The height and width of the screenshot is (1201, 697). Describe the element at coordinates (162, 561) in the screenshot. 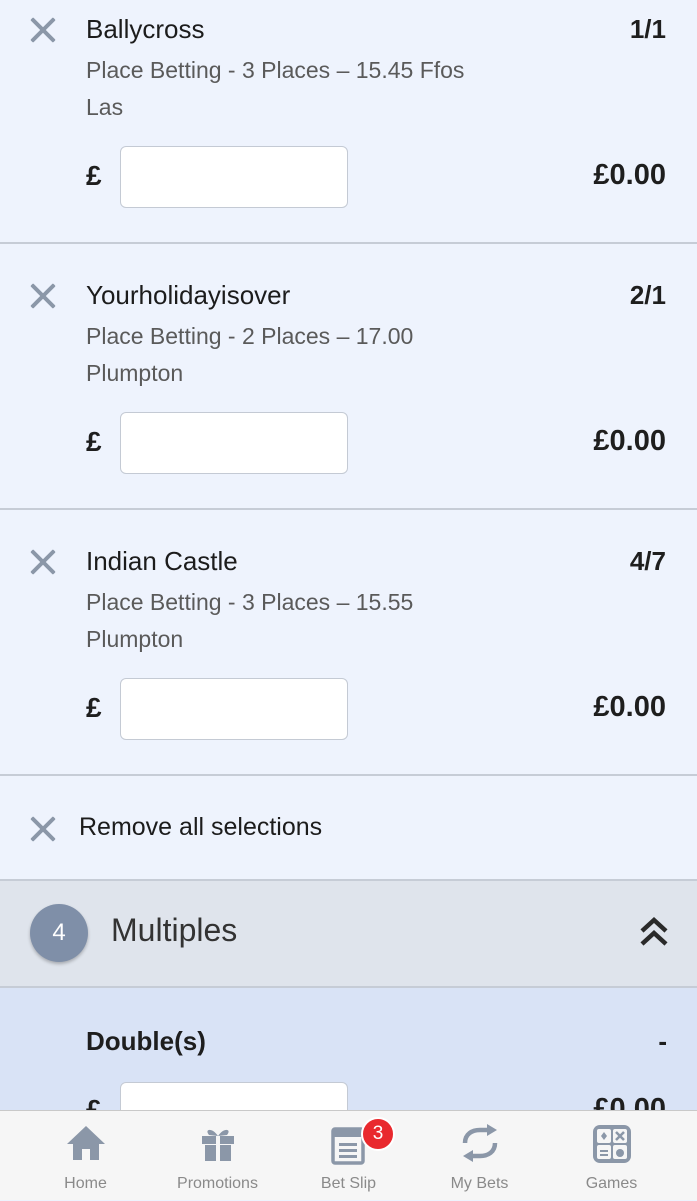

I see `selection-name: Indian Castle` at that location.